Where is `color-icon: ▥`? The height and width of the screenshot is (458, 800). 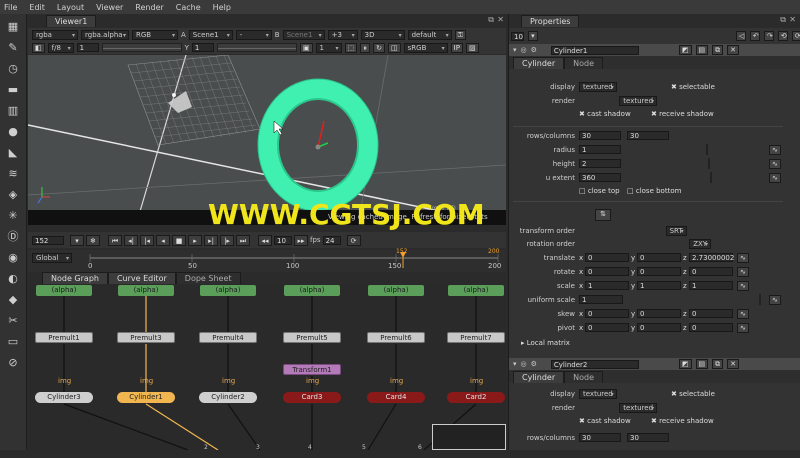
color-icon: ▥ is located at coordinates (13, 111).